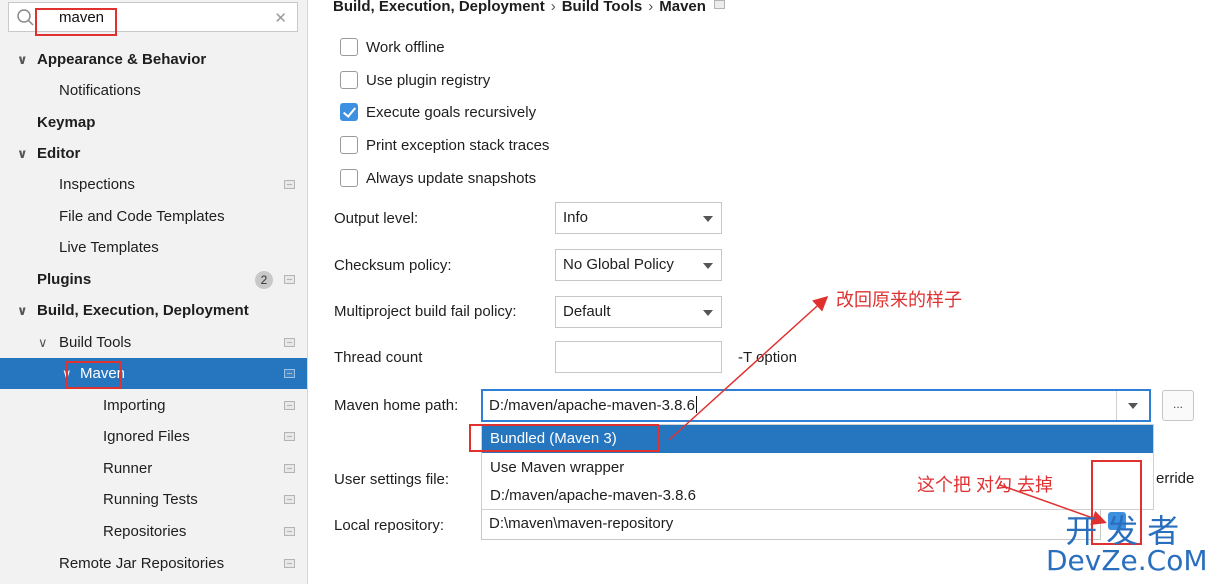 This screenshot has width=1205, height=584. Describe the element at coordinates (349, 80) in the screenshot. I see `use-plugin-registry-checkbox` at that location.